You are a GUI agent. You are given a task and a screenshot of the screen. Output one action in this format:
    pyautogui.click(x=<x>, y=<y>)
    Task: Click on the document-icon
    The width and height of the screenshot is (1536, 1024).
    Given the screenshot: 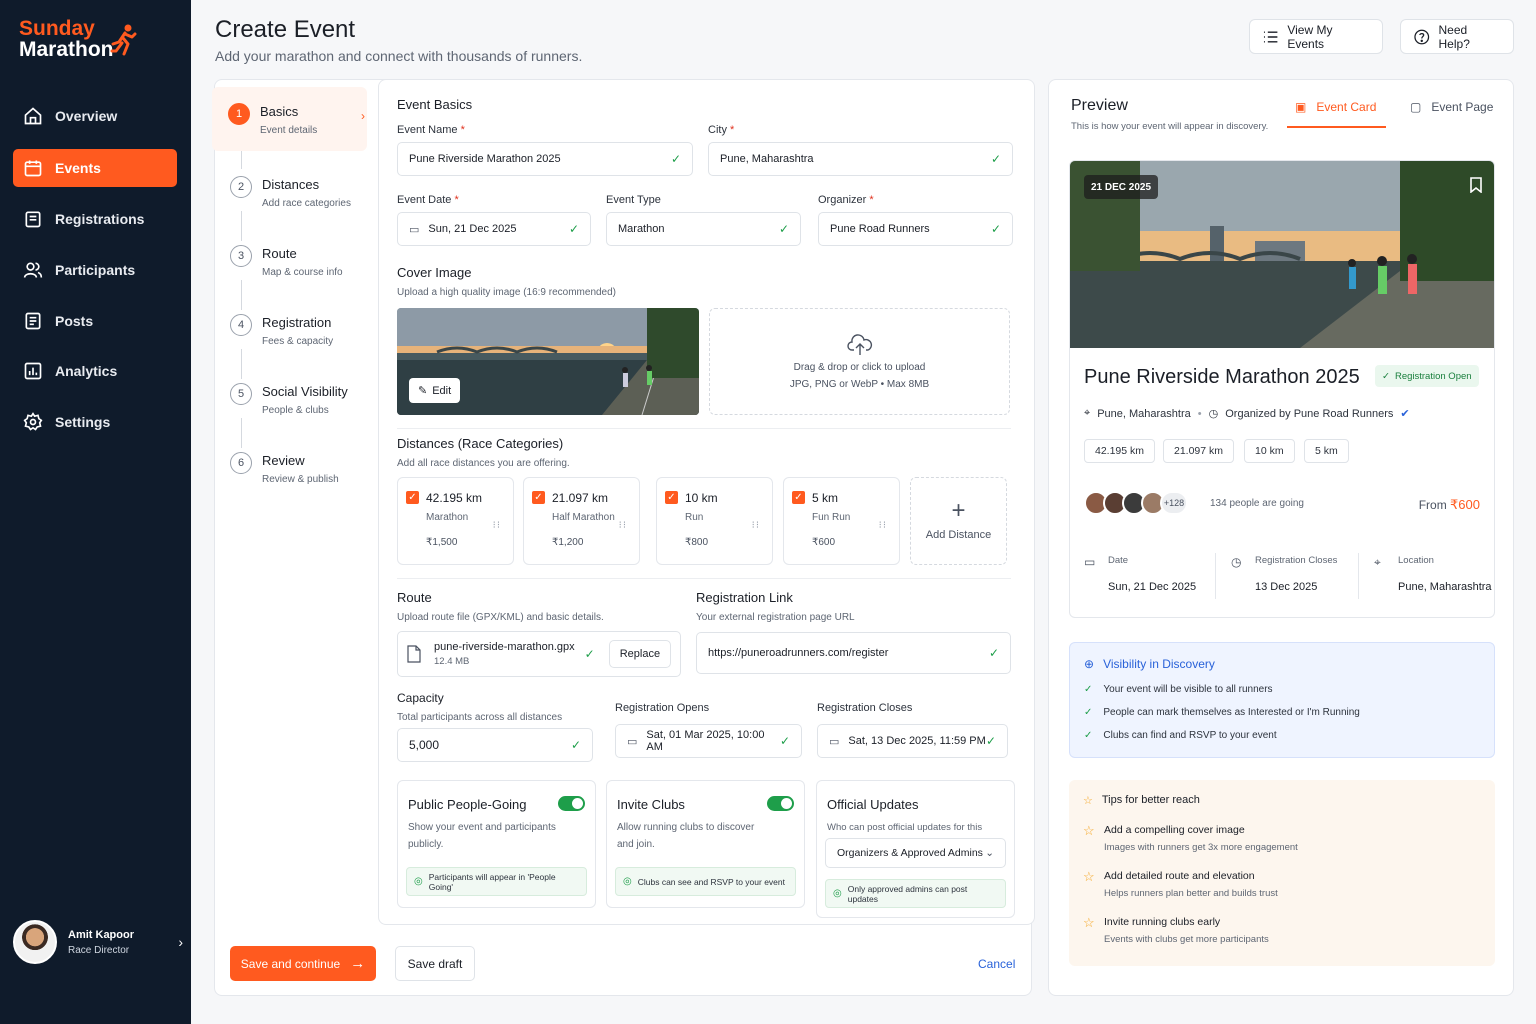 What is the action you would take?
    pyautogui.click(x=33, y=321)
    